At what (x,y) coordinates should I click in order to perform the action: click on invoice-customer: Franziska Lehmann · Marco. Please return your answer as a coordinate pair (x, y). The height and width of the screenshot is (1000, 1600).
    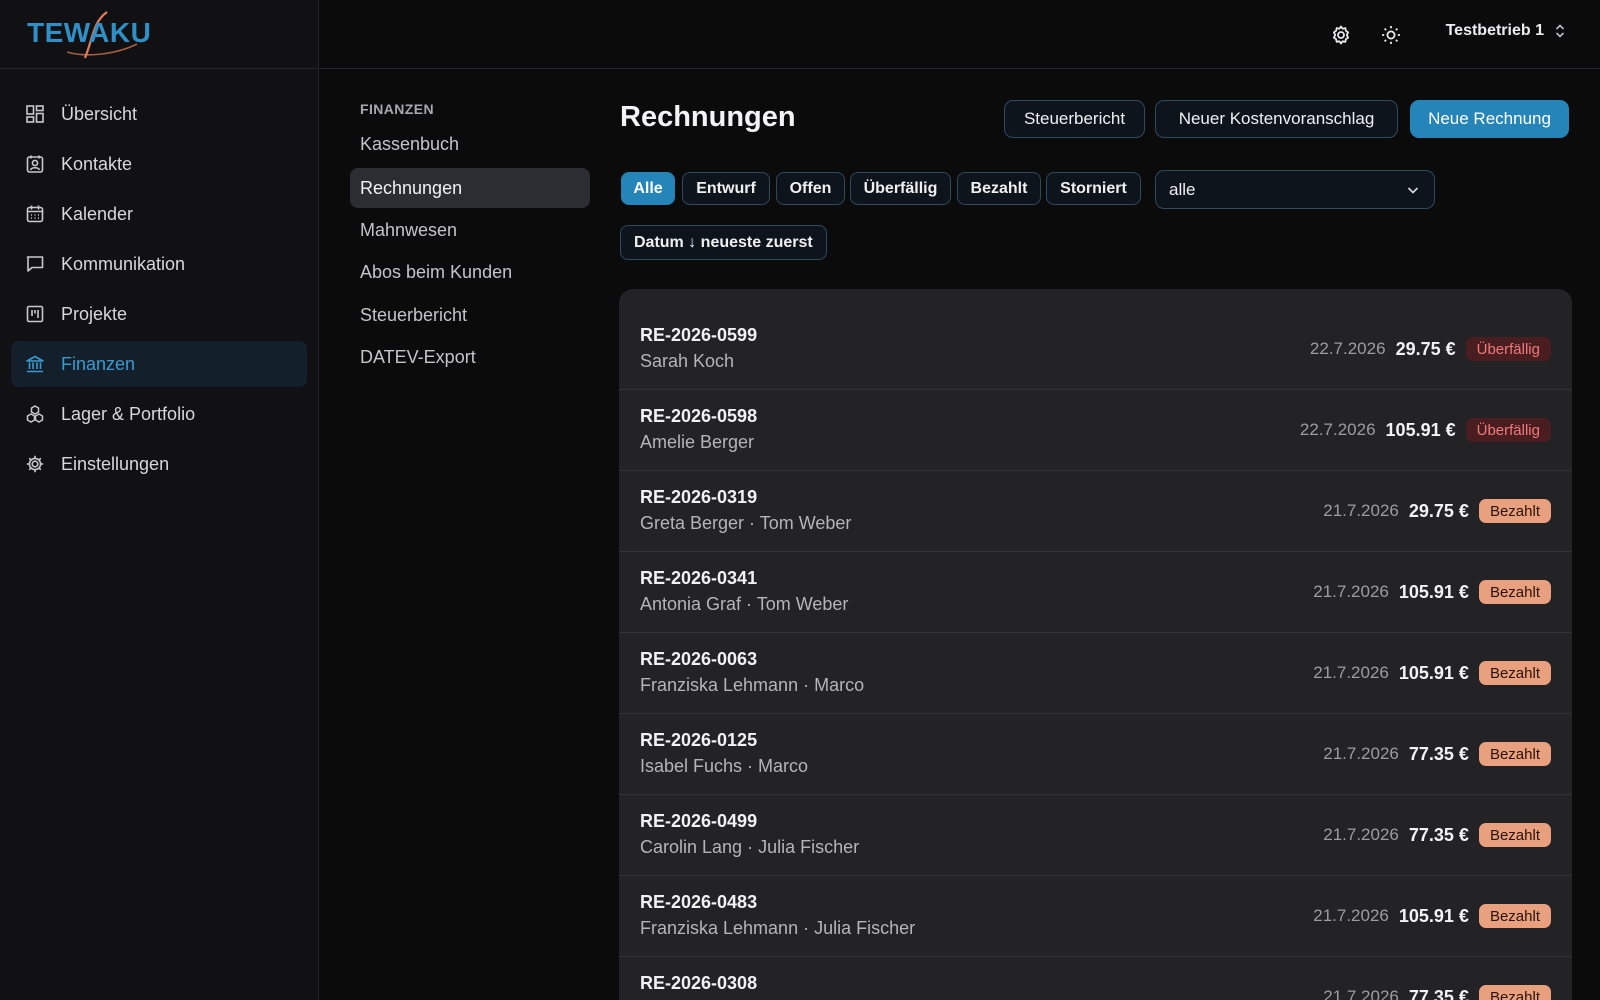
    Looking at the image, I should click on (752, 685).